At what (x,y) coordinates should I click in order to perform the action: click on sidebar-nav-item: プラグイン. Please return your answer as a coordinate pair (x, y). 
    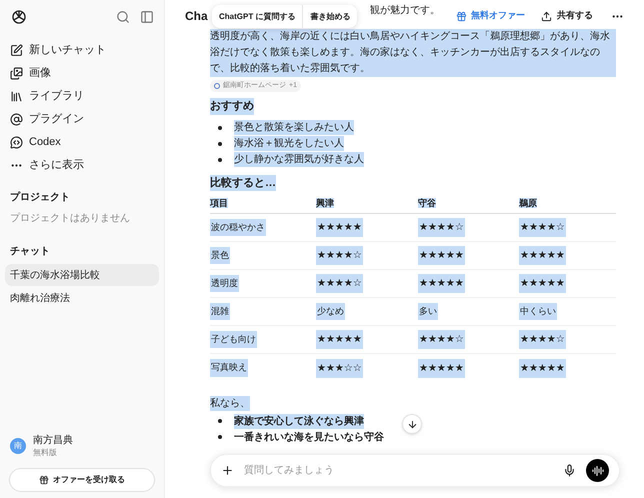
    Looking at the image, I should click on (82, 119).